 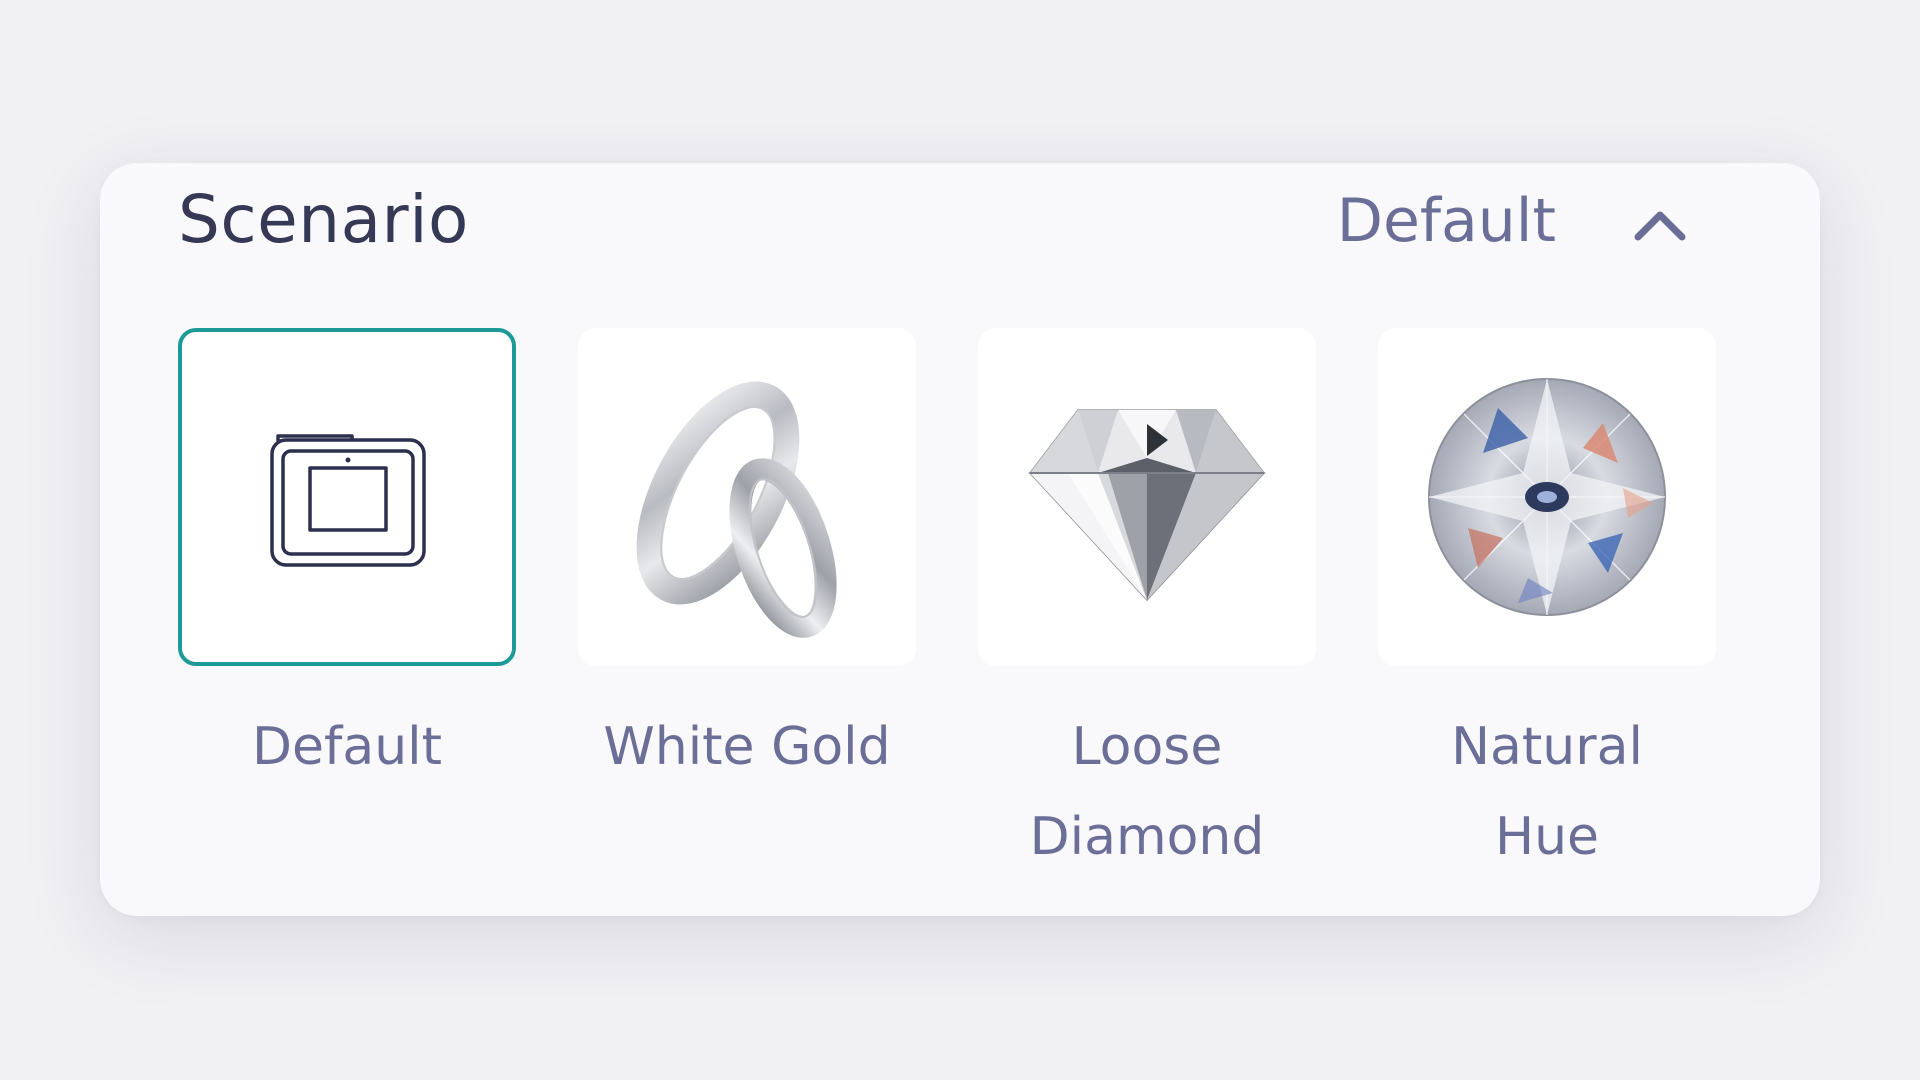 What do you see at coordinates (348, 500) in the screenshot?
I see `device-frame-icon` at bounding box center [348, 500].